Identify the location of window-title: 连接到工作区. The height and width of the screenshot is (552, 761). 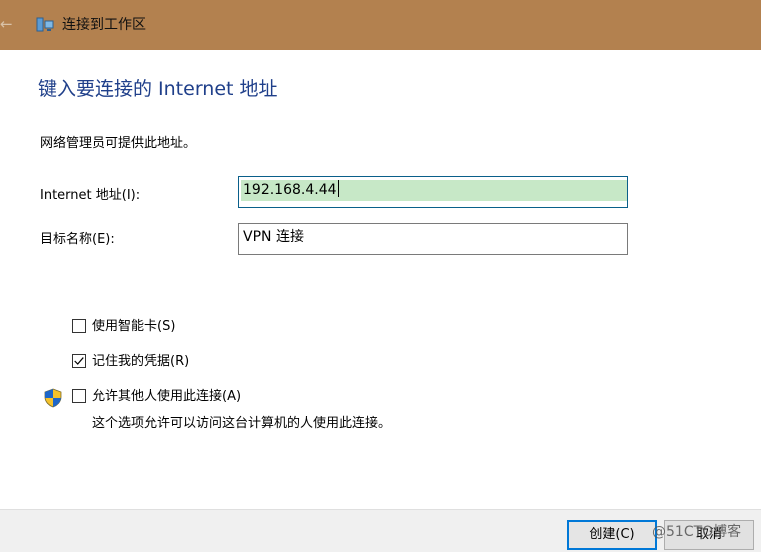
(104, 25).